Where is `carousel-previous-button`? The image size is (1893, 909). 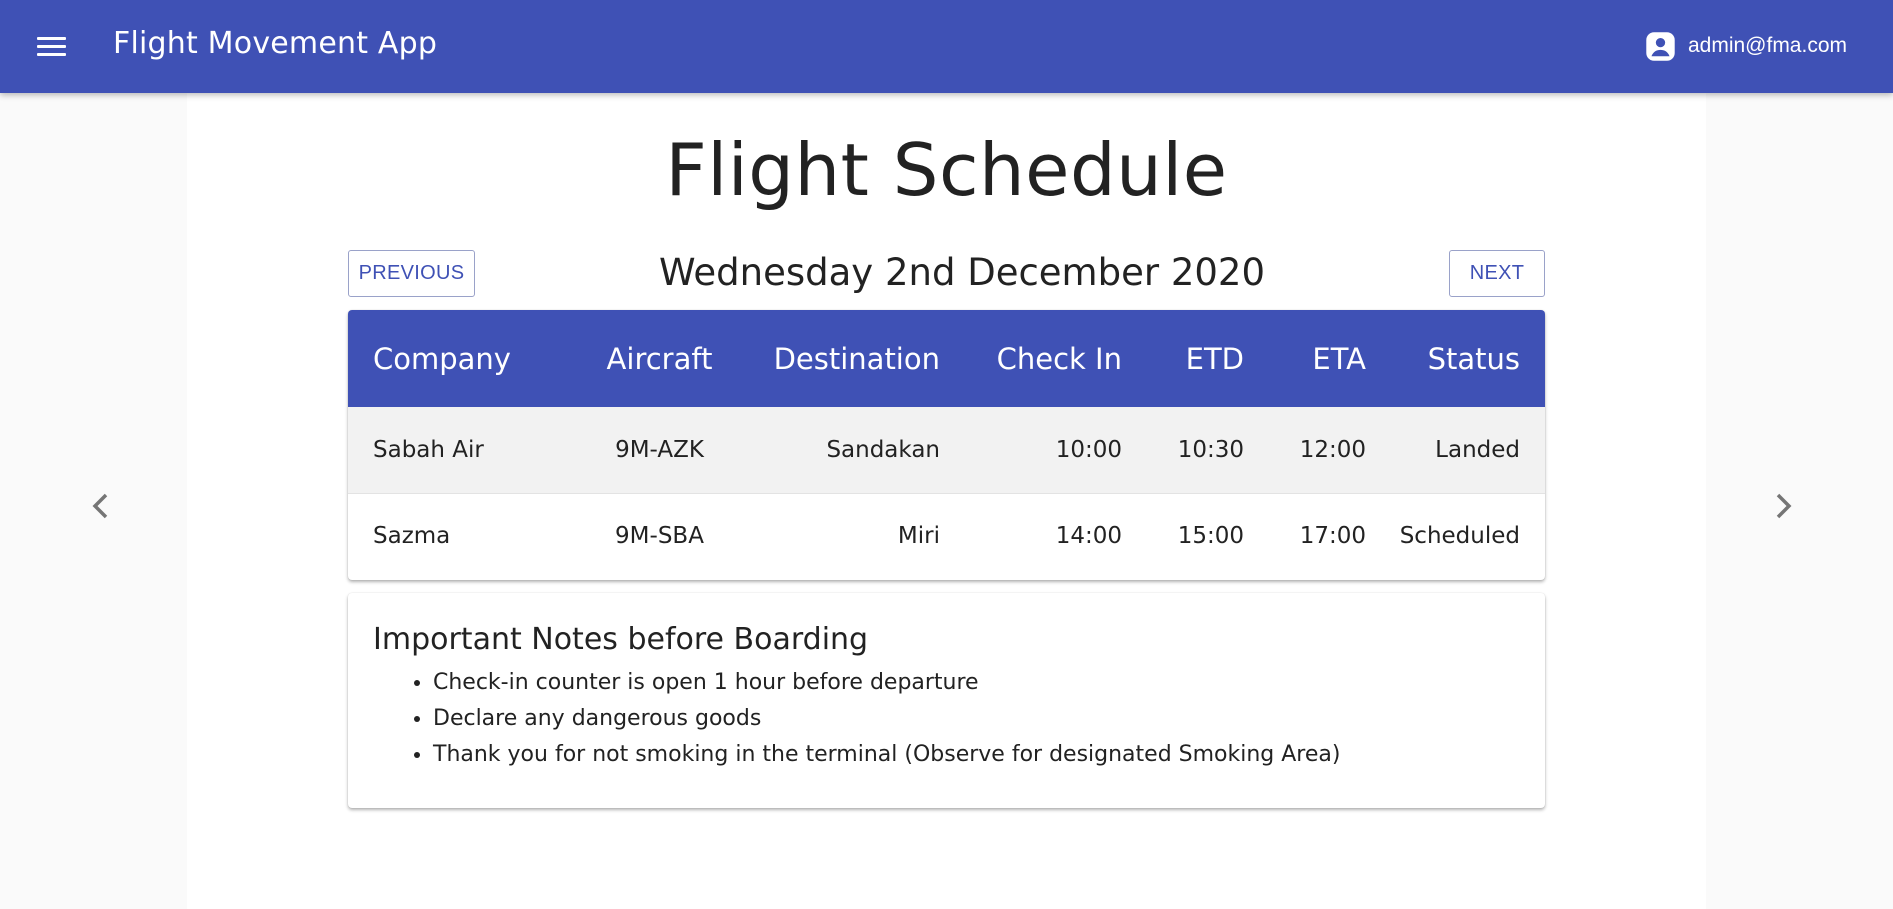 carousel-previous-button is located at coordinates (102, 506).